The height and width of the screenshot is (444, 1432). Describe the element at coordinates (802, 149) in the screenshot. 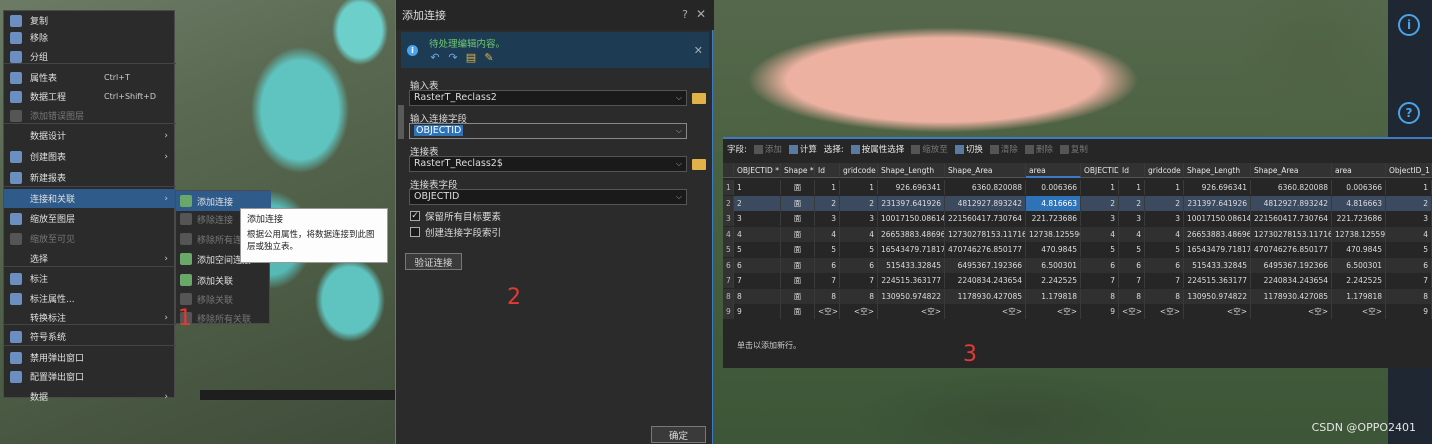

I see `table-toolbar-item: 计算` at that location.